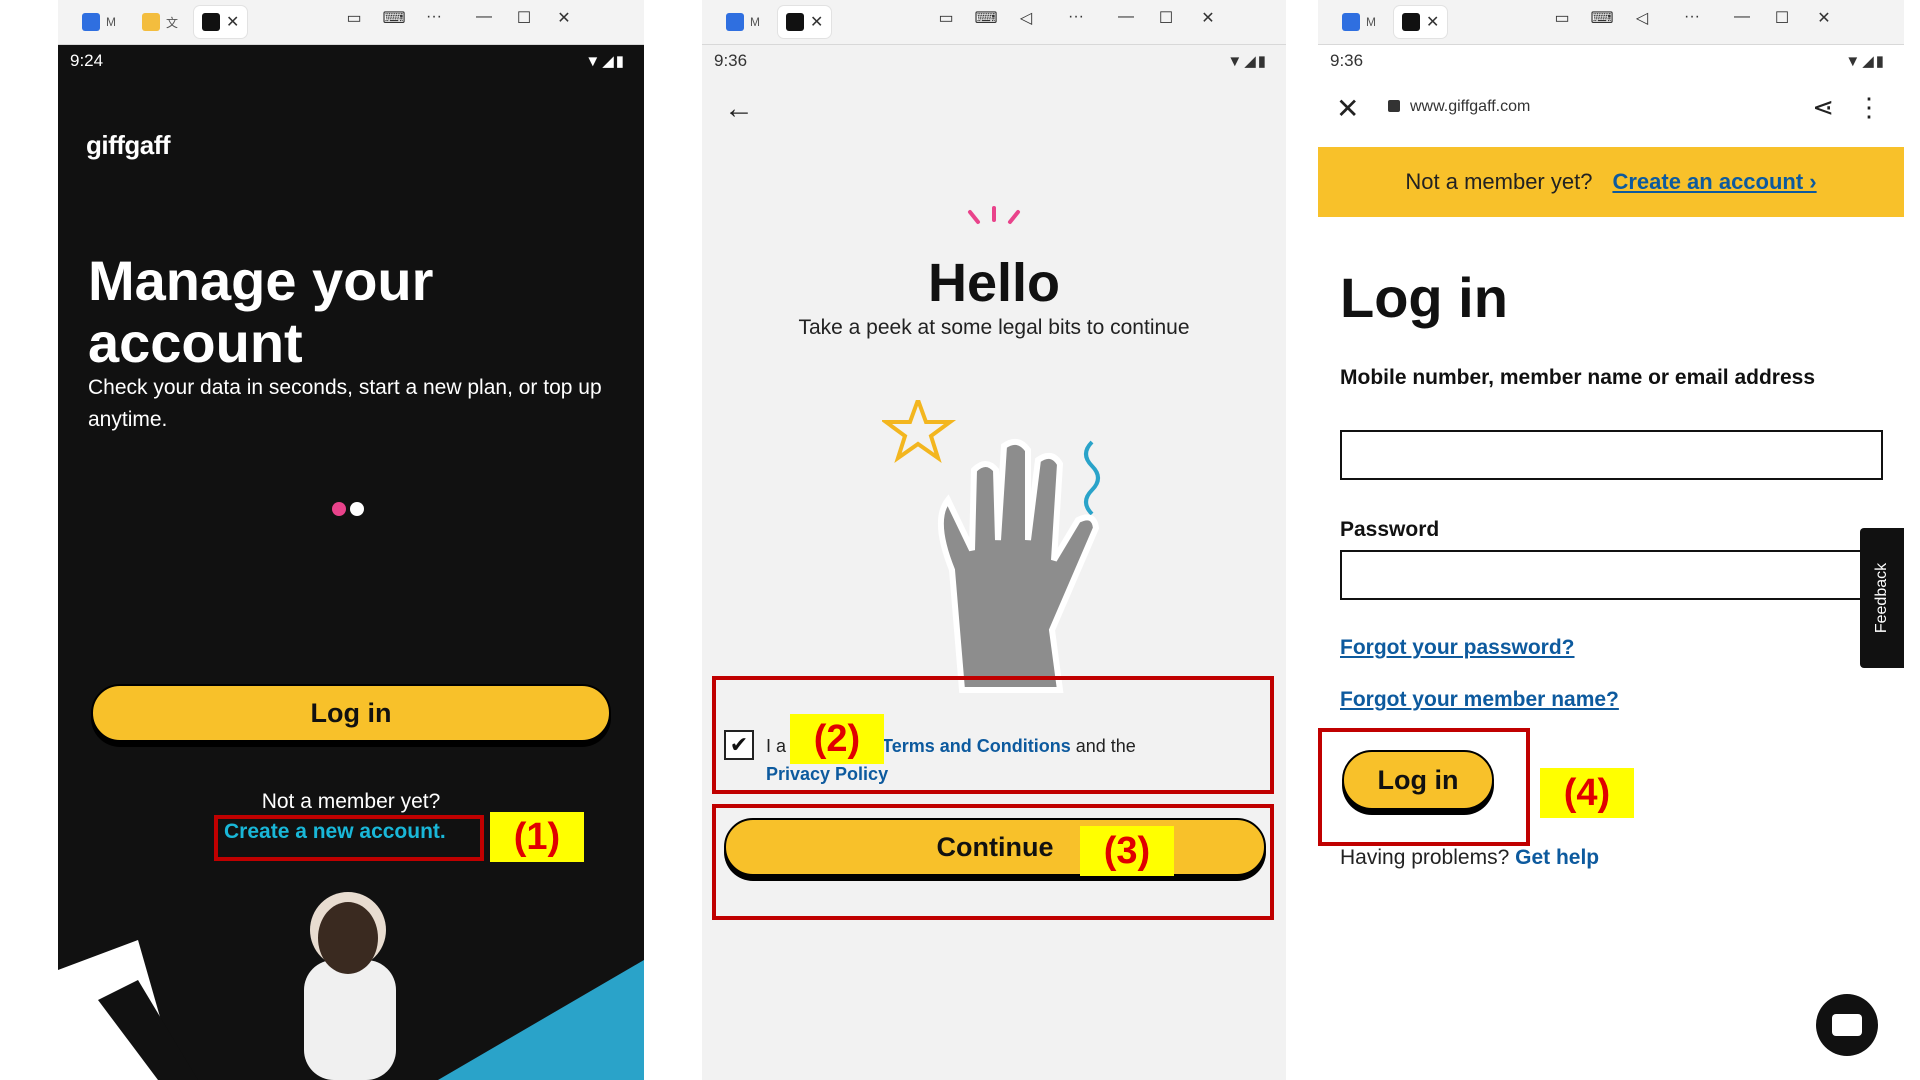 Image resolution: width=1920 pixels, height=1080 pixels. Describe the element at coordinates (995, 847) in the screenshot. I see `continue-button: Continue` at that location.